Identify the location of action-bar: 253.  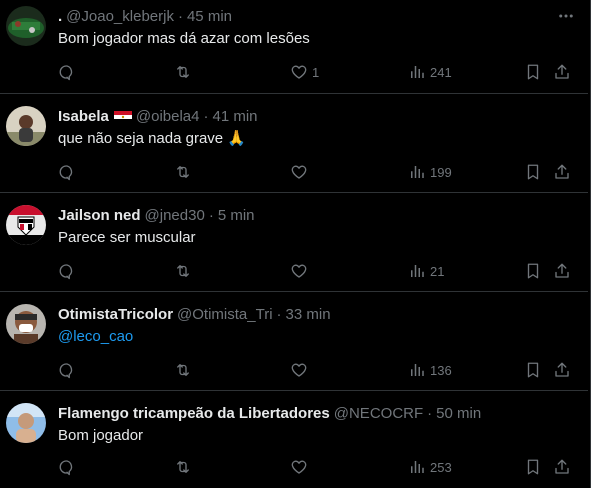
(294, 467).